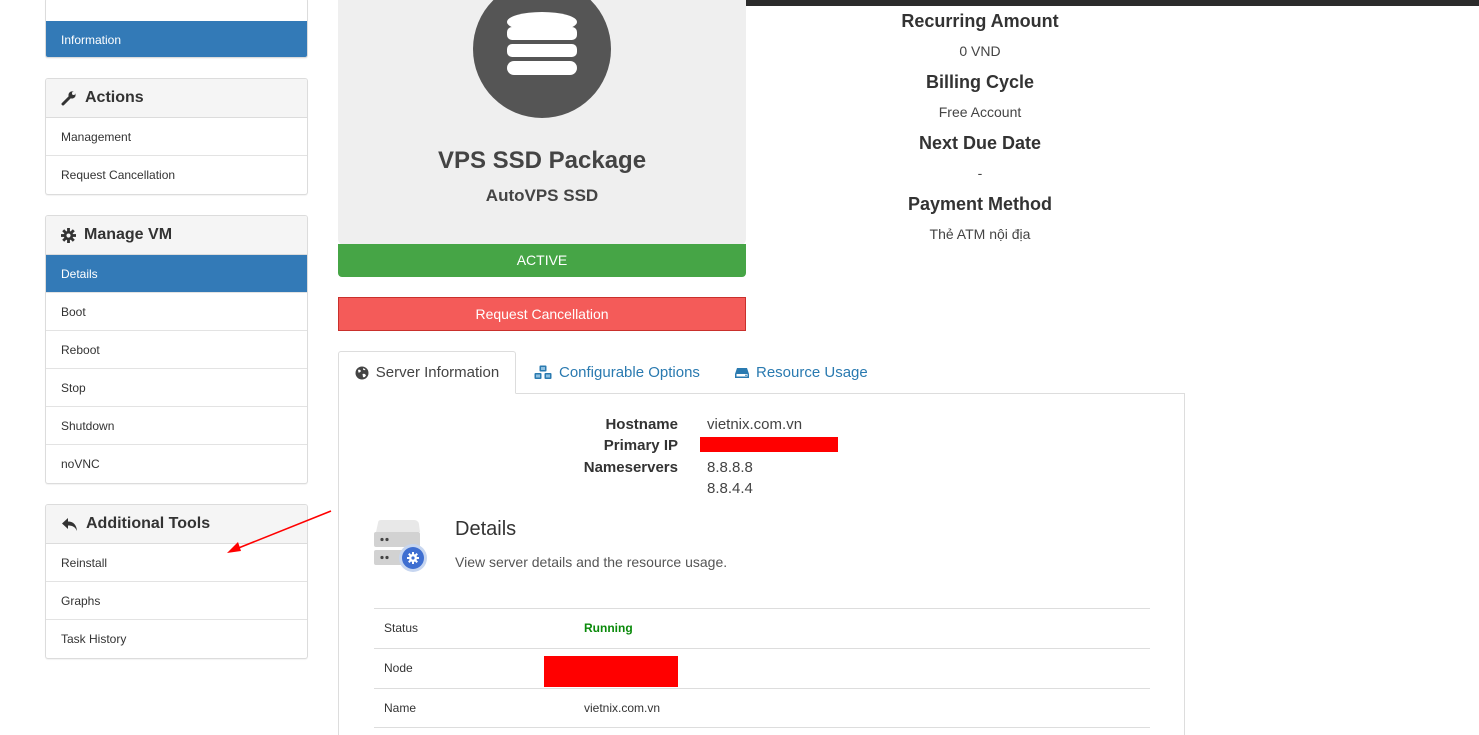  Describe the element at coordinates (79, 273) in the screenshot. I see `sidebar-item-label: Details` at that location.